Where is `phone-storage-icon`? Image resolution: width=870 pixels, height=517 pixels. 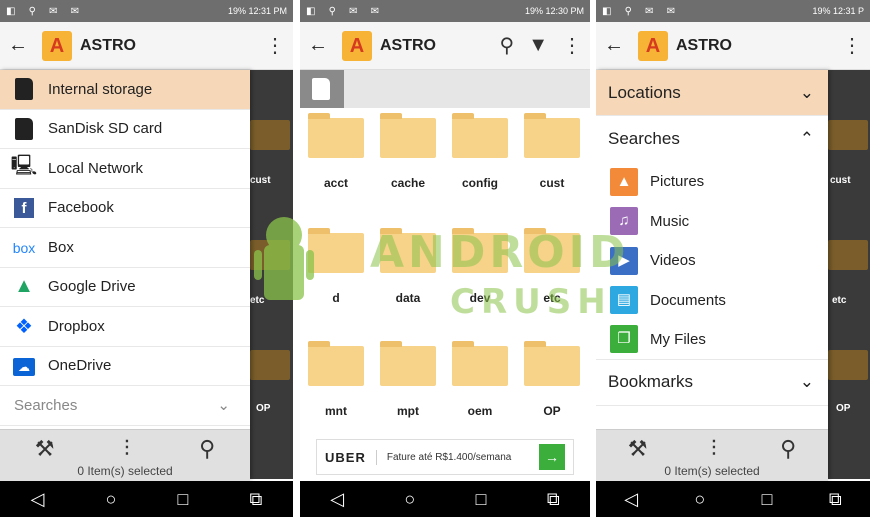 phone-storage-icon is located at coordinates (24, 89).